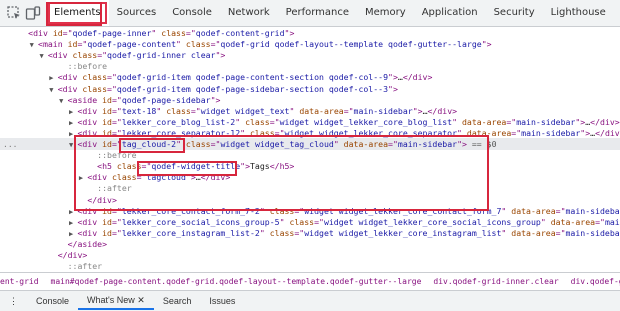 This screenshot has width=620, height=311. I want to click on code-token: ::after, so click(85, 266).